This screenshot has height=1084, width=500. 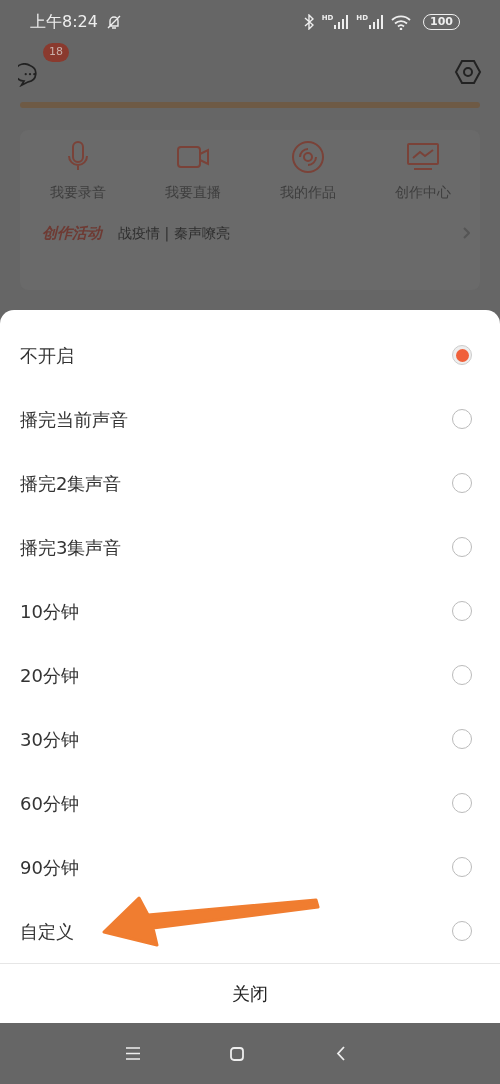 What do you see at coordinates (250, 419) in the screenshot?
I see `option-row: 播完当前声音` at bounding box center [250, 419].